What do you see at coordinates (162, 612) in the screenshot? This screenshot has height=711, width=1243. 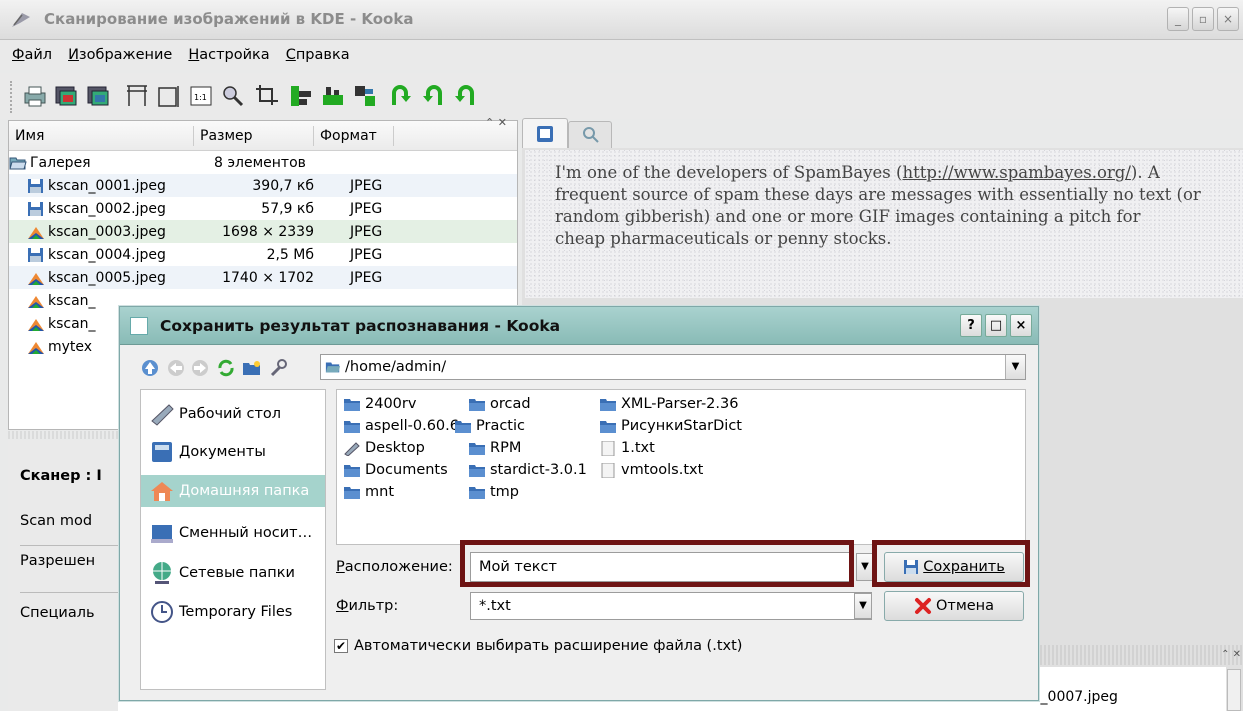 I see `clock-icon` at bounding box center [162, 612].